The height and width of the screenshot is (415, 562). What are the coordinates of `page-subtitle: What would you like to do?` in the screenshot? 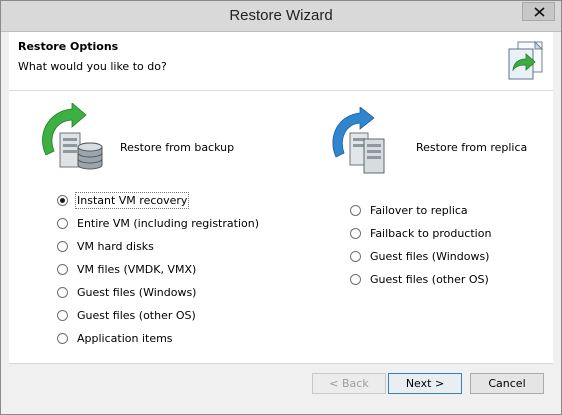 It's located at (92, 66).